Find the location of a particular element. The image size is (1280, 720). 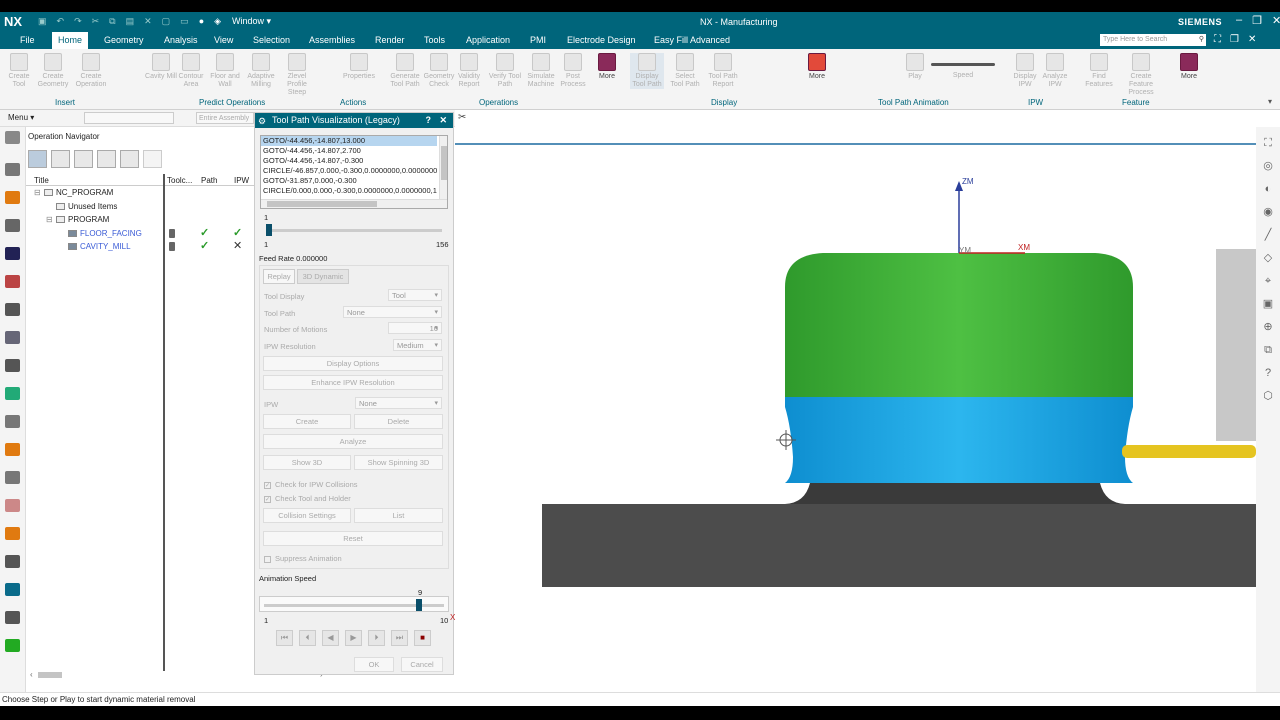

copy-icon: ⧉ is located at coordinates (112, 21).